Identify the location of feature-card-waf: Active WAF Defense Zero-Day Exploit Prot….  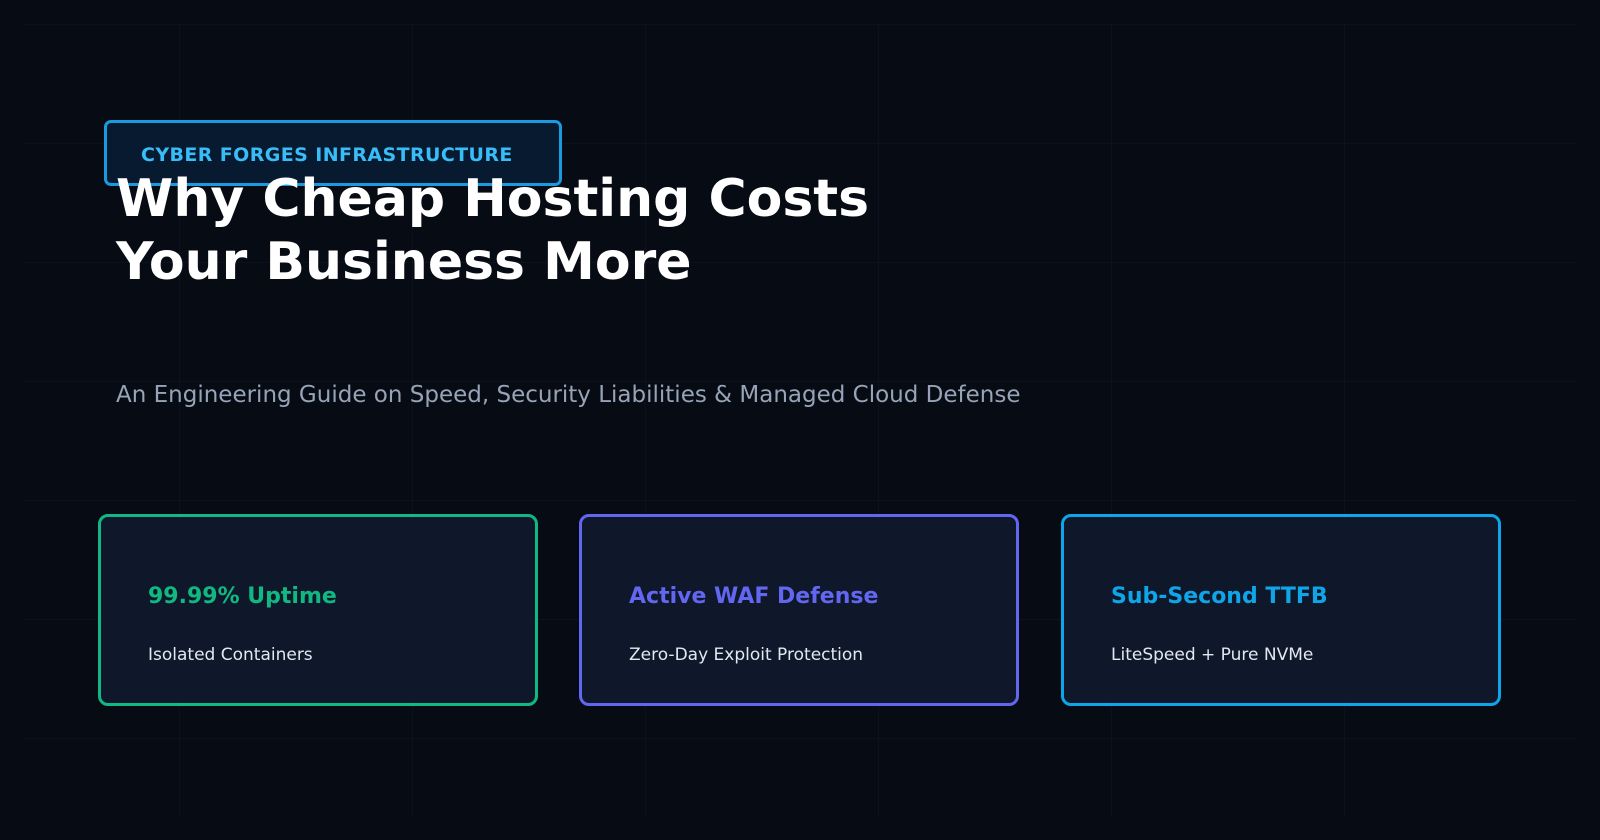
(799, 610).